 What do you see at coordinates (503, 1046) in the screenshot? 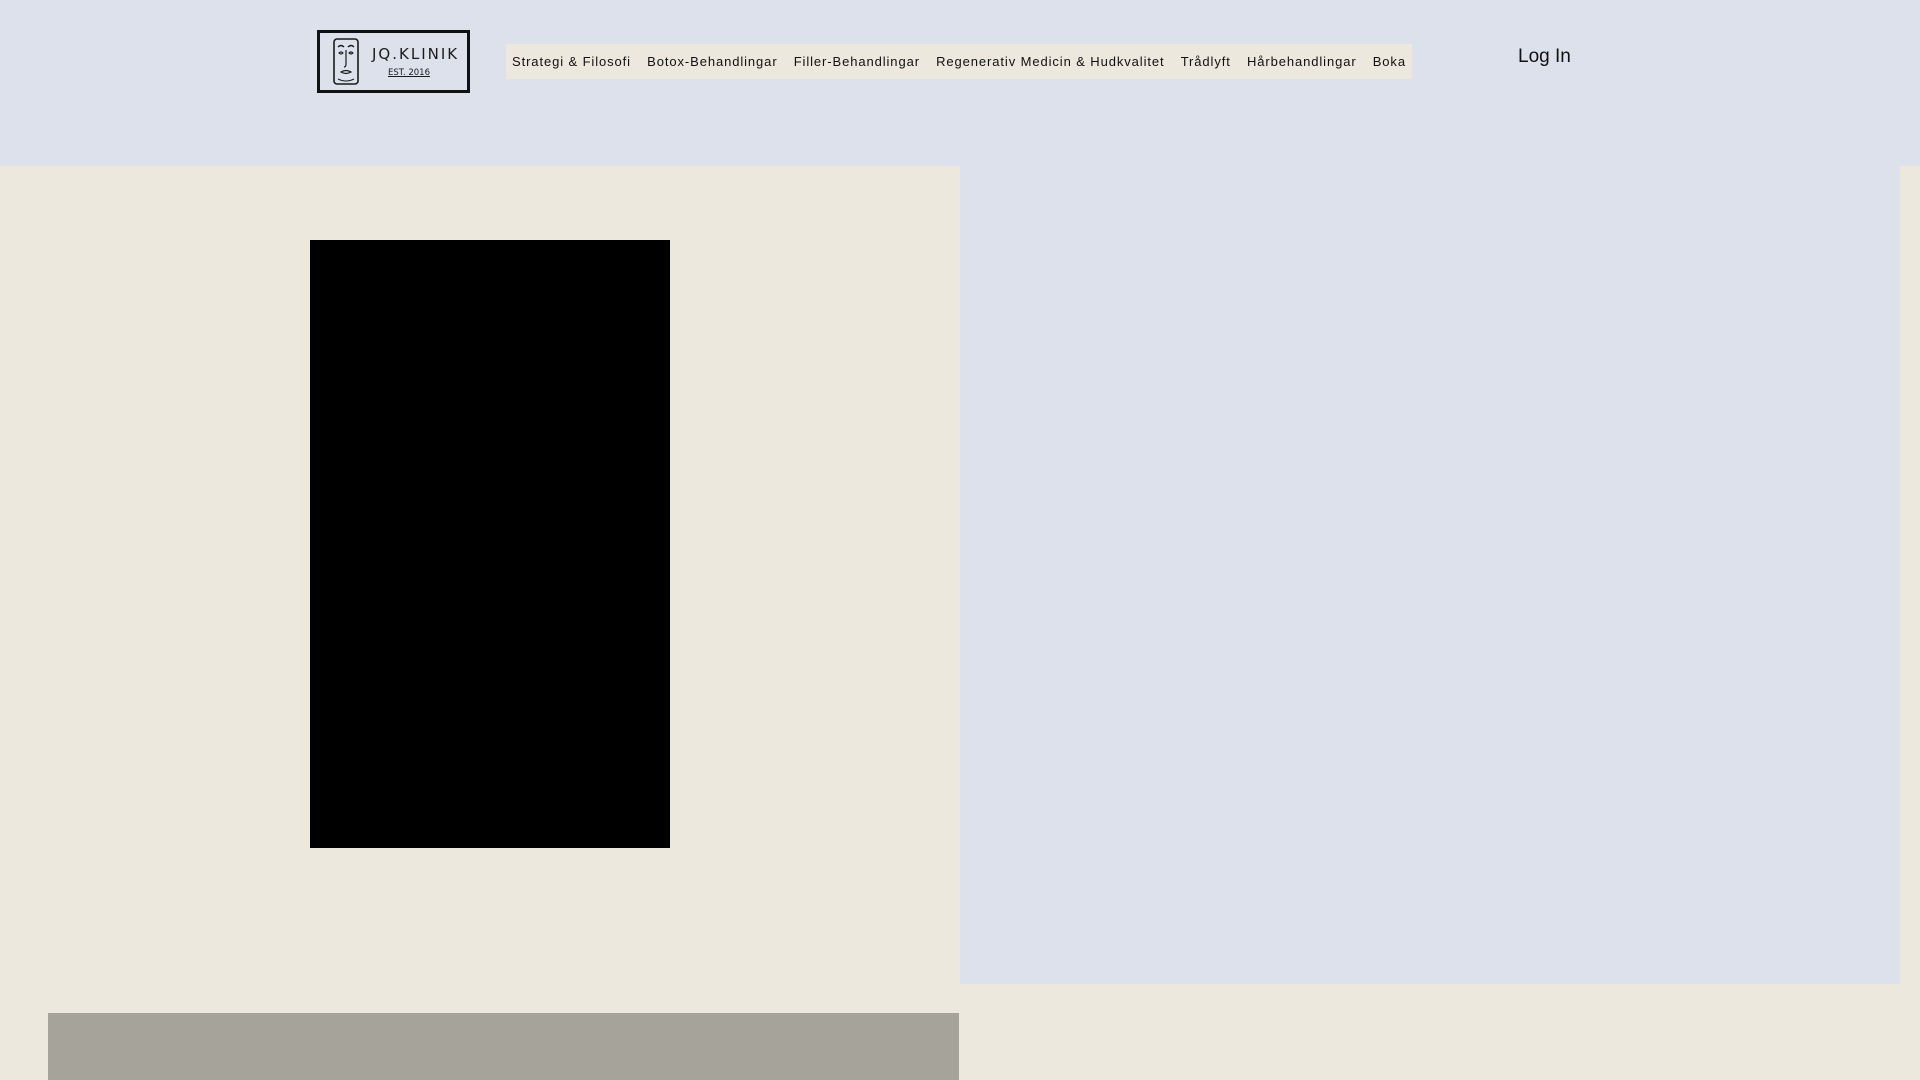
I see `bottom-section-strip` at bounding box center [503, 1046].